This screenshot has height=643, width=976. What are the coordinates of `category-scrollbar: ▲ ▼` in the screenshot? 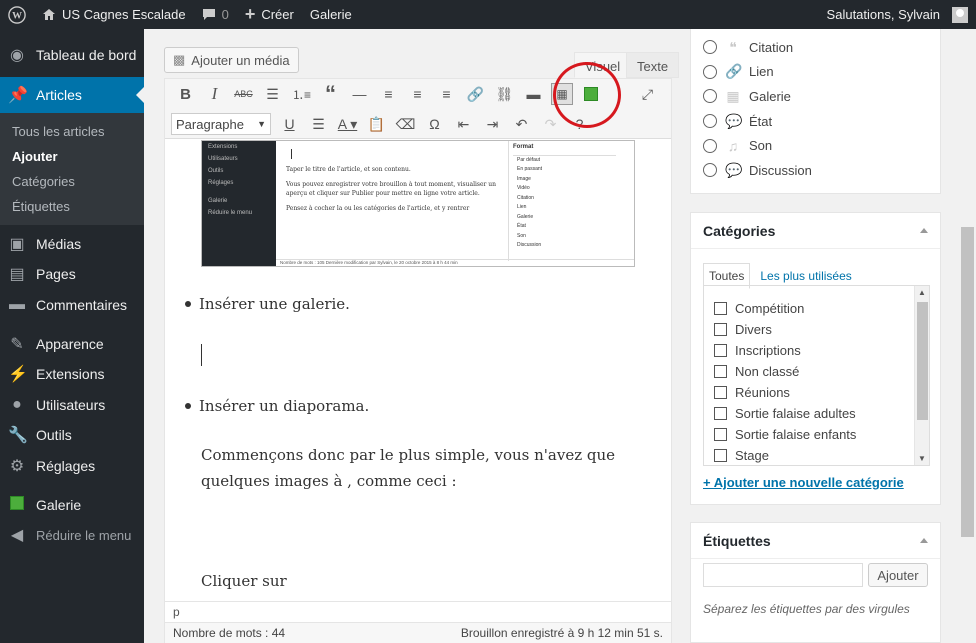 It's located at (921, 375).